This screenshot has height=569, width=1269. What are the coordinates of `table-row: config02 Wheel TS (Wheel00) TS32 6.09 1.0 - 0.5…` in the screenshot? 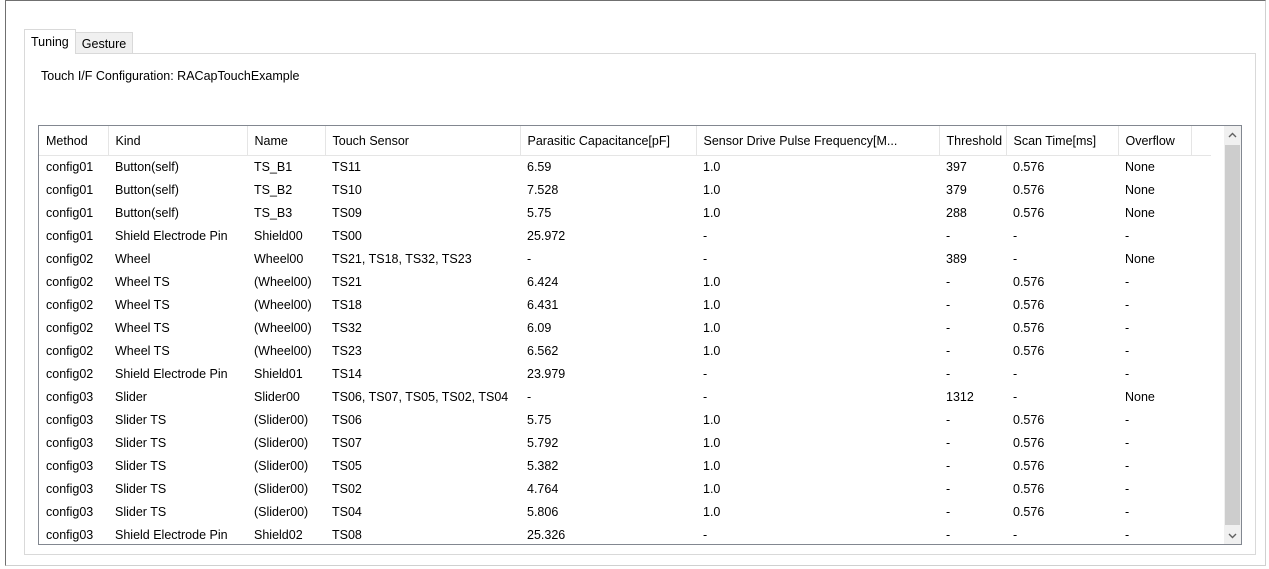 It's located at (625, 328).